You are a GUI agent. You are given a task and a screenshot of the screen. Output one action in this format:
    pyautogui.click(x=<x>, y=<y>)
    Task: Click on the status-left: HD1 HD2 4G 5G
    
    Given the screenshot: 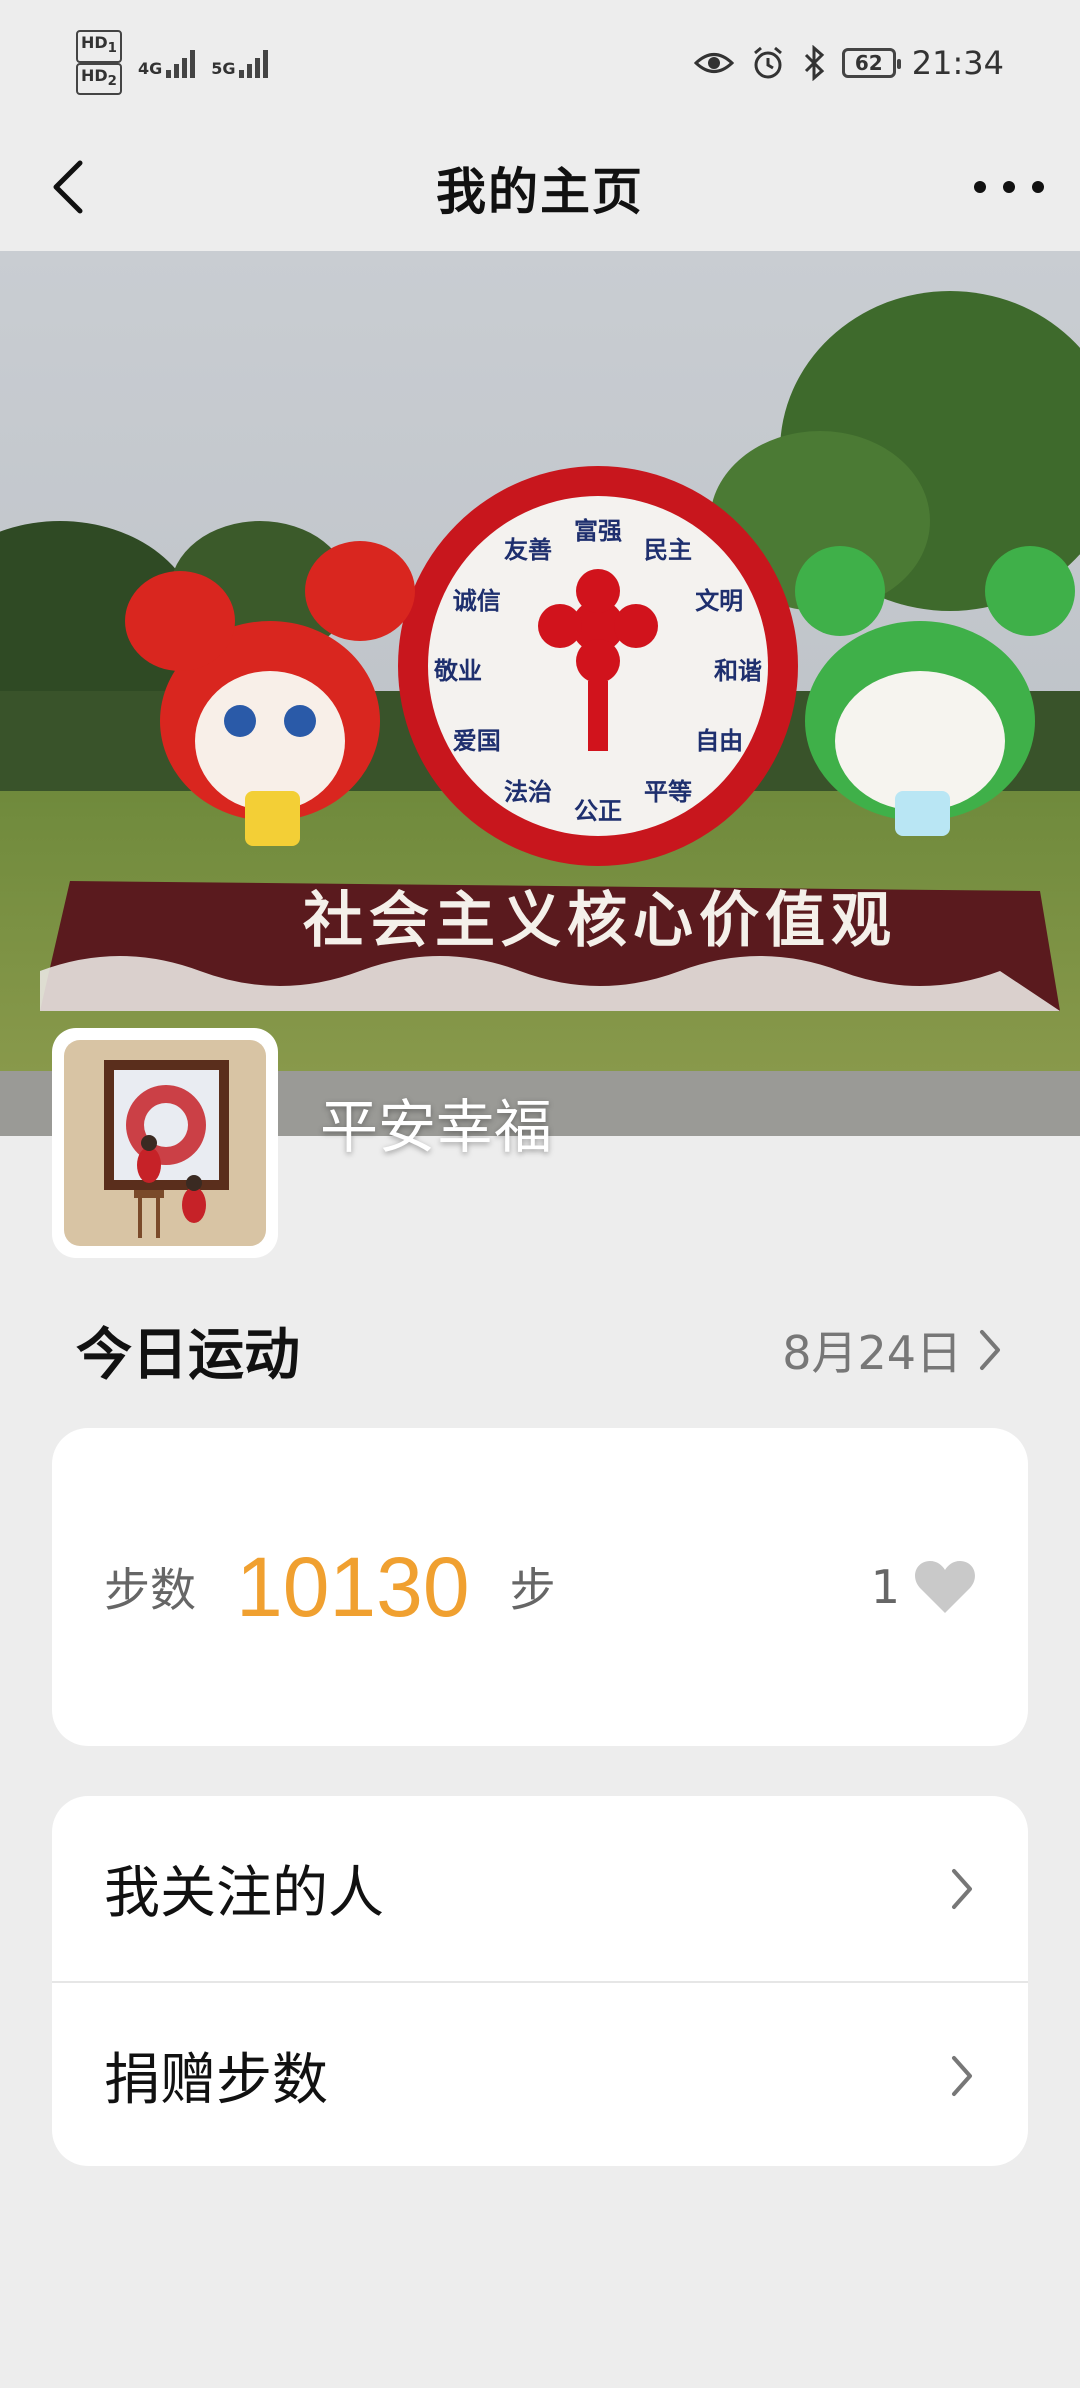 What is the action you would take?
    pyautogui.click(x=172, y=62)
    